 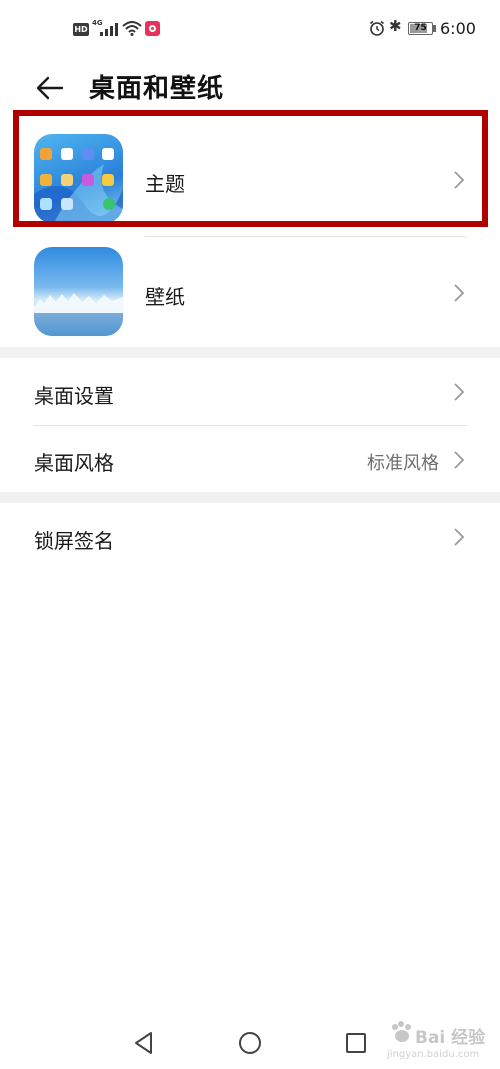 What do you see at coordinates (250, 168) in the screenshot?
I see `highlight-box` at bounding box center [250, 168].